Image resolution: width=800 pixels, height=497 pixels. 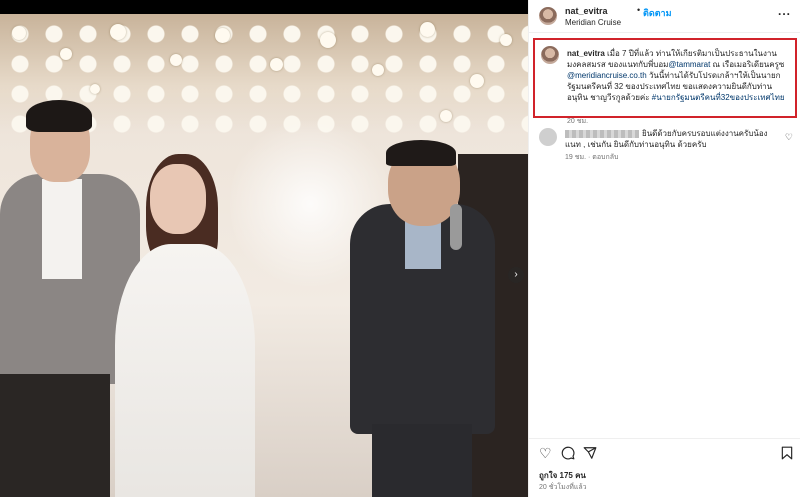 What do you see at coordinates (516, 275) in the screenshot?
I see `next-arrow-icon: ›` at bounding box center [516, 275].